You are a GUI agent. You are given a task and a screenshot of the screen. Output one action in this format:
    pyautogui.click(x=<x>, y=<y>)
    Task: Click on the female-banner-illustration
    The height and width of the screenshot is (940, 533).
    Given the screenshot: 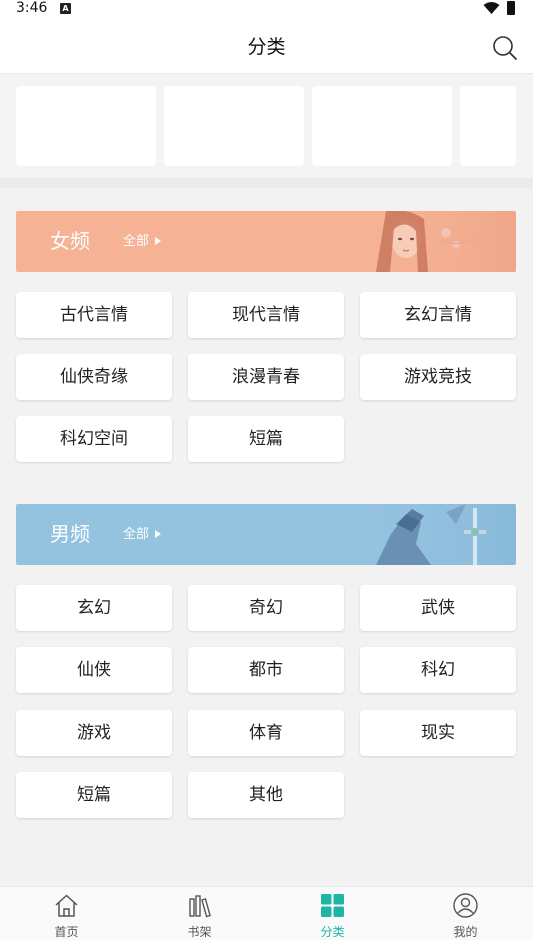 What is the action you would take?
    pyautogui.click(x=431, y=241)
    